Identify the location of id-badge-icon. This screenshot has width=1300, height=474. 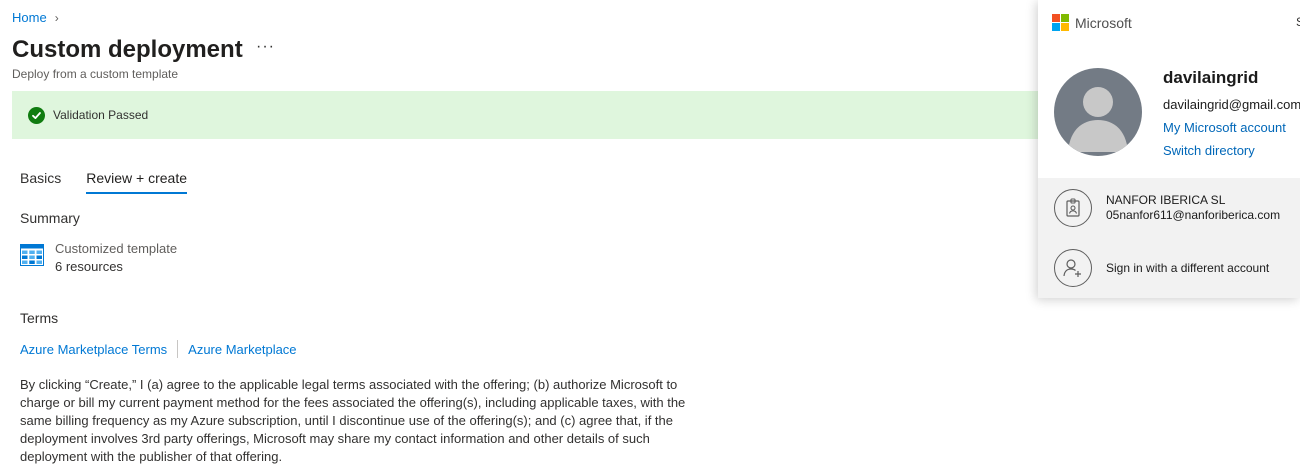
(1073, 208).